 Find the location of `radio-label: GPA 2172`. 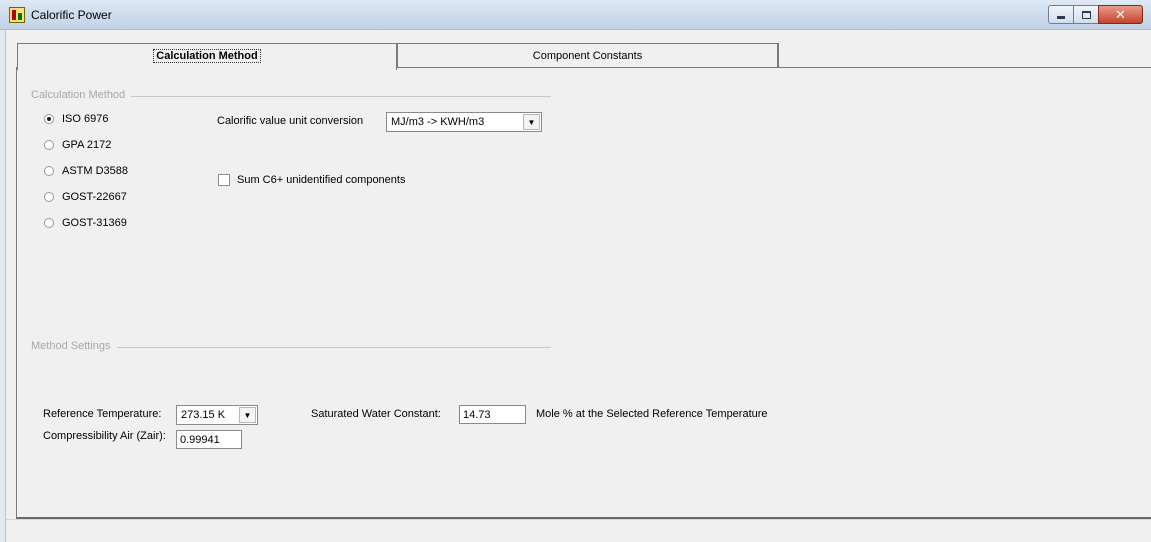

radio-label: GPA 2172 is located at coordinates (87, 145).